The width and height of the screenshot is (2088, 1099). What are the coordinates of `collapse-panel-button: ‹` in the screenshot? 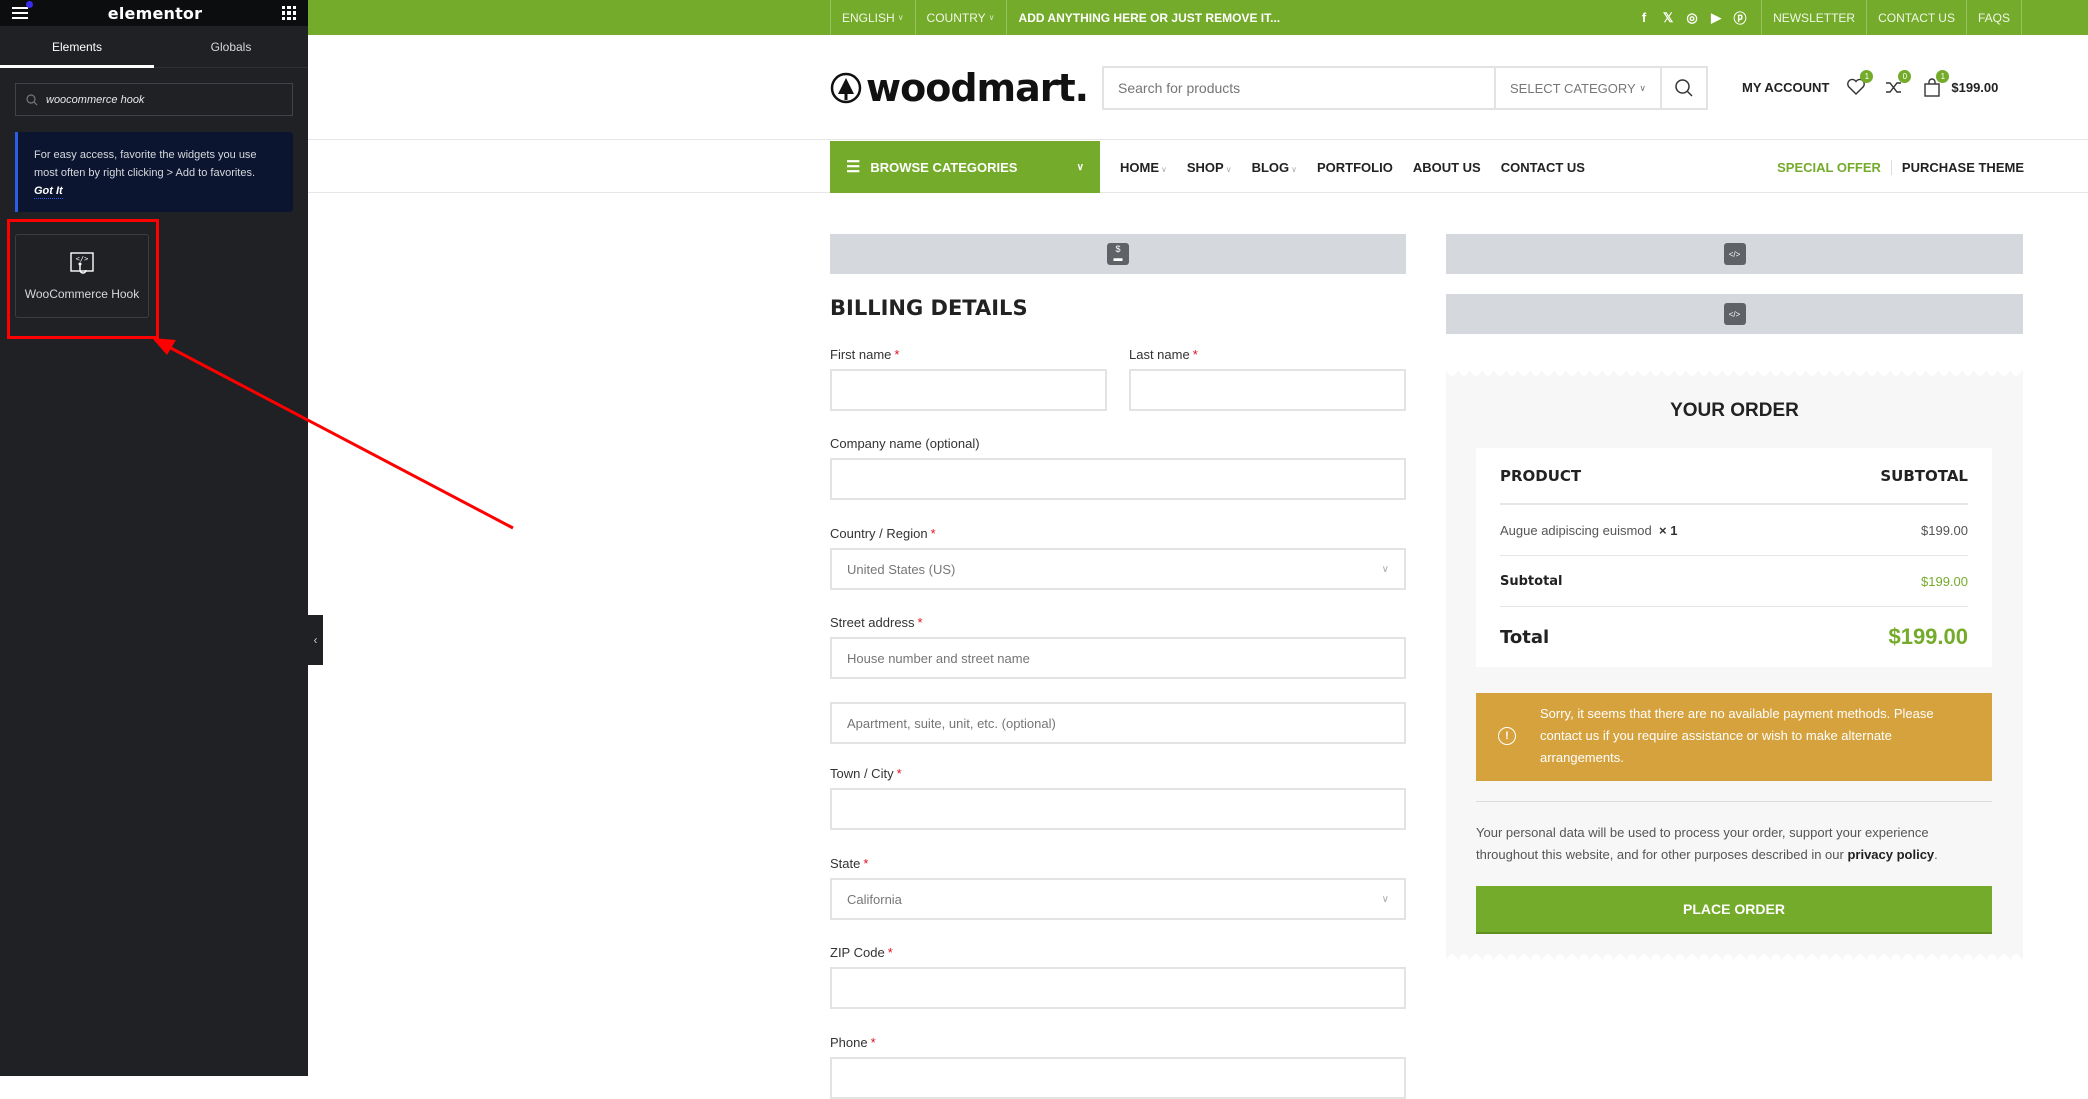 It's located at (315, 640).